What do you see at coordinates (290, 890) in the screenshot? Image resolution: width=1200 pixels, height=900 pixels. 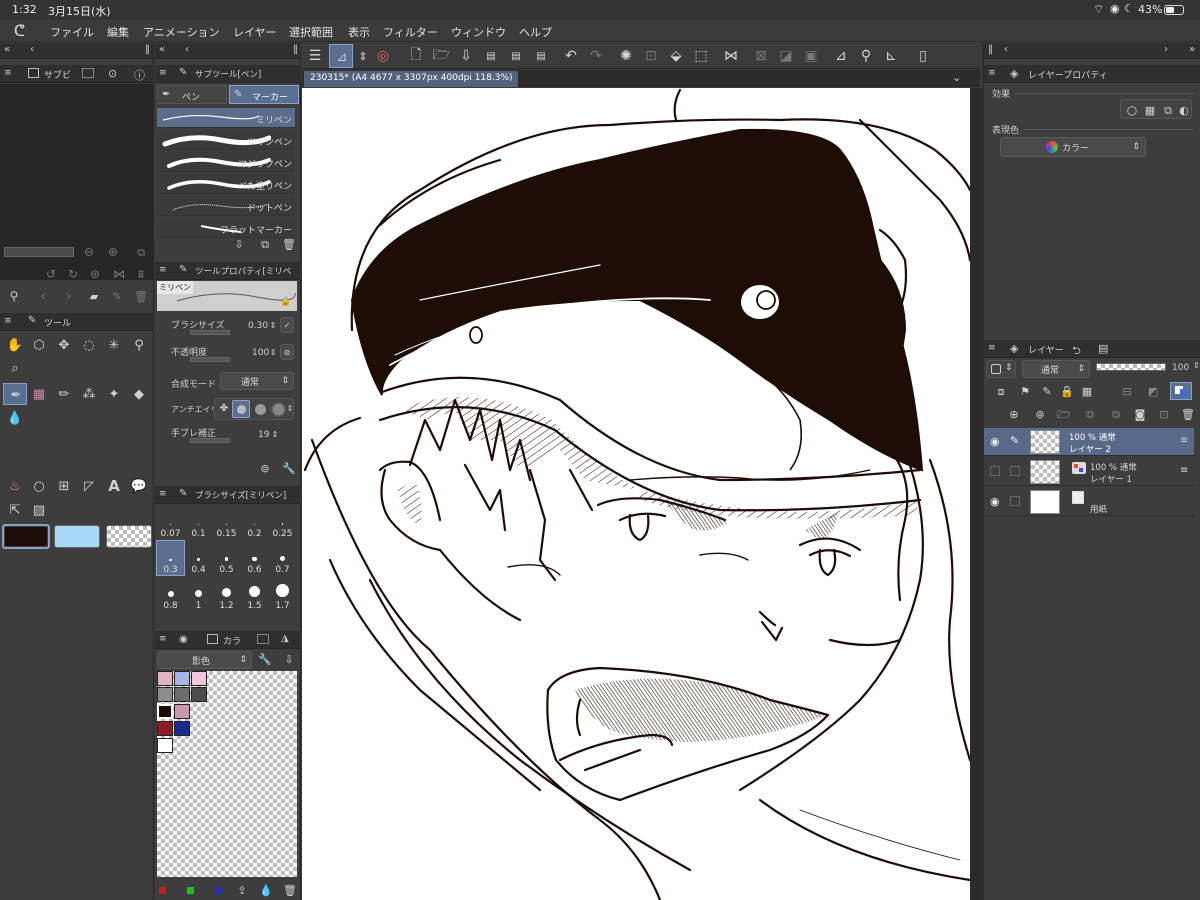 I see `delete-color-icon: 🗑` at bounding box center [290, 890].